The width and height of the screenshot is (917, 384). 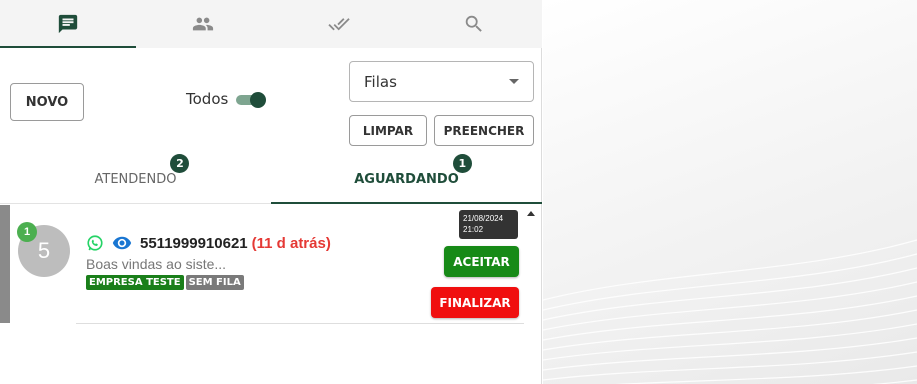 What do you see at coordinates (291, 243) in the screenshot?
I see `waiting-time: (11 d atrás)` at bounding box center [291, 243].